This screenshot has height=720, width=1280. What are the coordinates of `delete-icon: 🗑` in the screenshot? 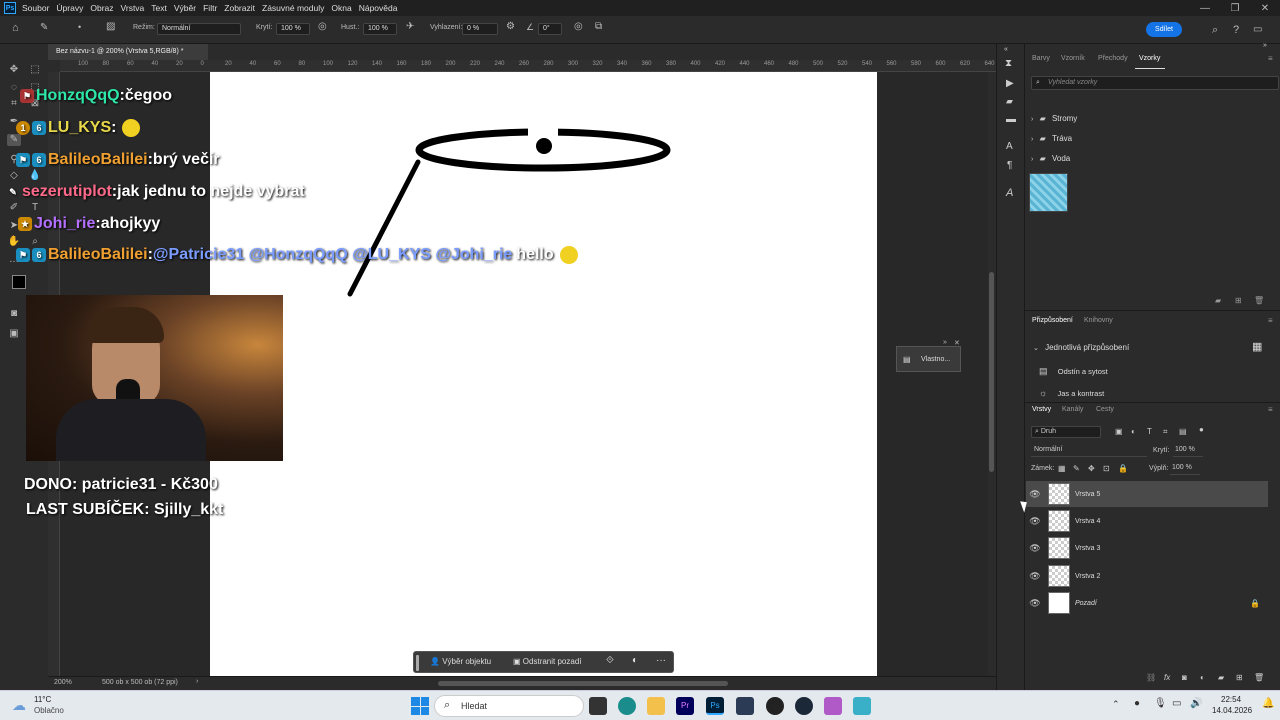 It's located at (1259, 300).